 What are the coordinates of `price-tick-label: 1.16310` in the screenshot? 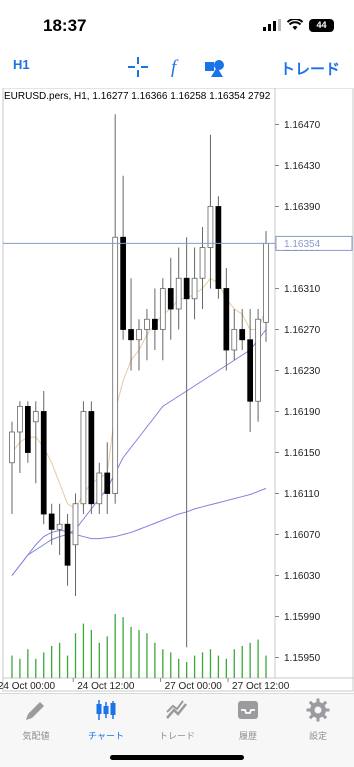 It's located at (302, 289).